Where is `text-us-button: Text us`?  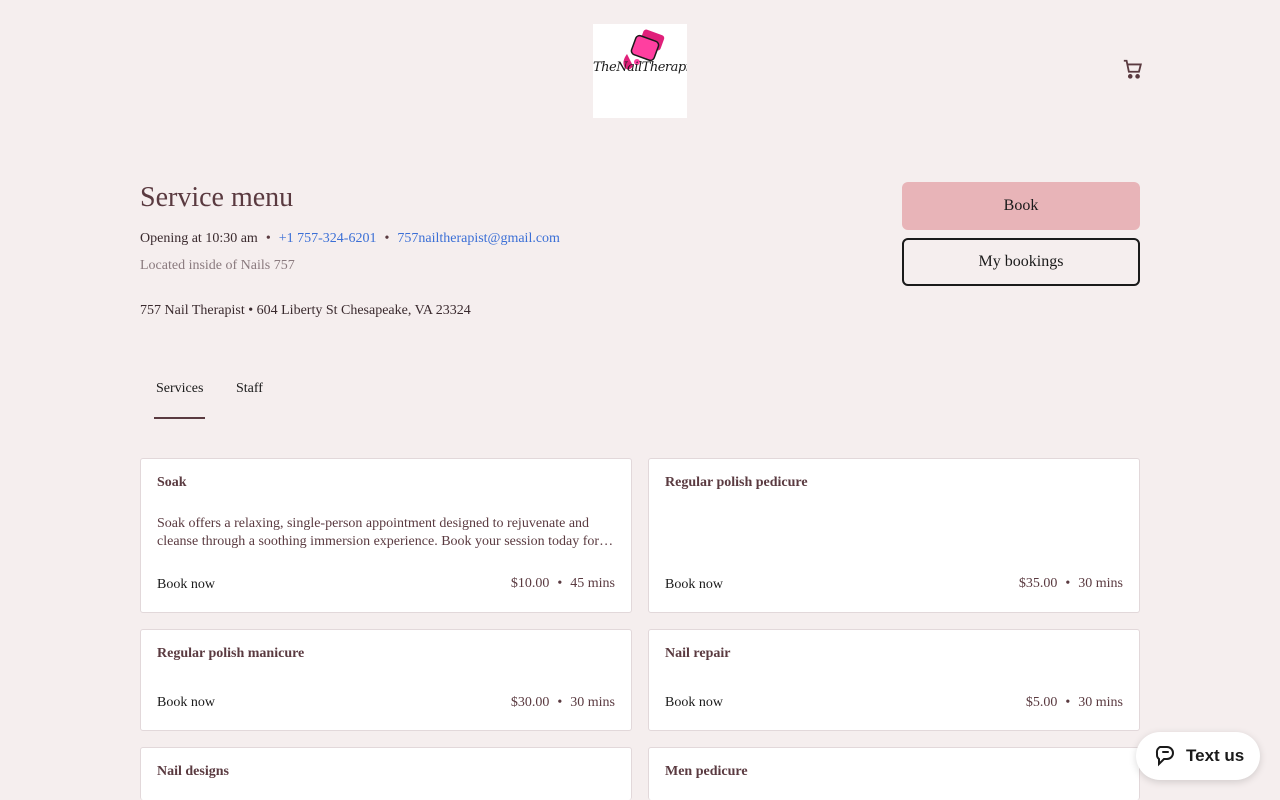
text-us-button: Text us is located at coordinates (1198, 756).